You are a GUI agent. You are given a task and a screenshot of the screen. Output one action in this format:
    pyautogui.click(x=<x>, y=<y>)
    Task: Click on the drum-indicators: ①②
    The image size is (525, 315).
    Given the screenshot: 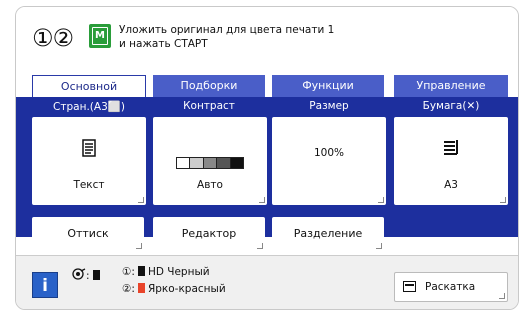 What is the action you would take?
    pyautogui.click(x=53, y=38)
    